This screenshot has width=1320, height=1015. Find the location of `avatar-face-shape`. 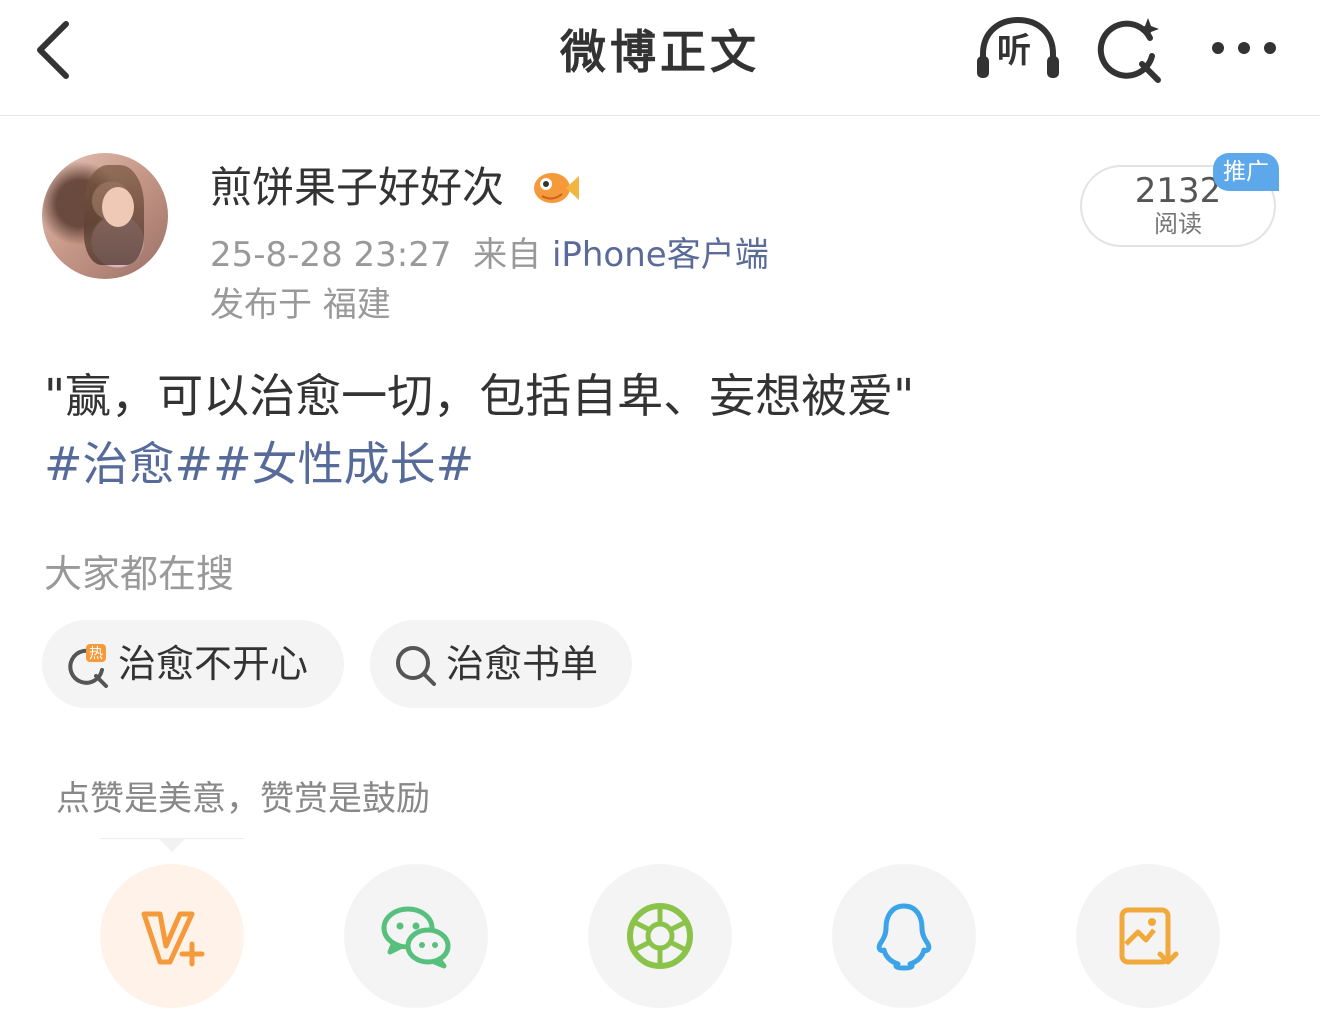

avatar-face-shape is located at coordinates (118, 207).